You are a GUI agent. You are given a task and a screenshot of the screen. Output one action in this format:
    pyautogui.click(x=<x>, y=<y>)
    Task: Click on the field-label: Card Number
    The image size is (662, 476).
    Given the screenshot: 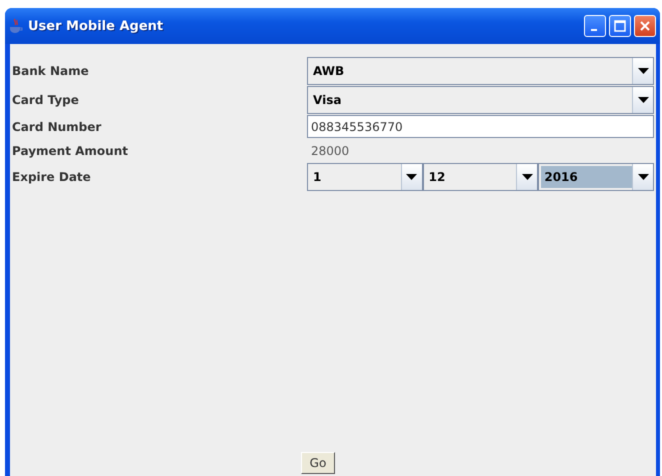 What is the action you would take?
    pyautogui.click(x=56, y=127)
    